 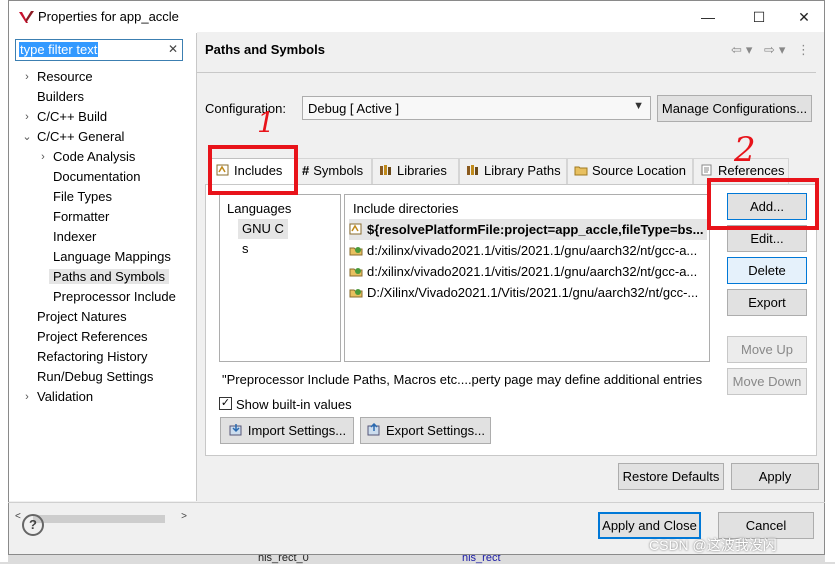 I want to click on restore-defaults-button: Restore Defaults, so click(x=671, y=476).